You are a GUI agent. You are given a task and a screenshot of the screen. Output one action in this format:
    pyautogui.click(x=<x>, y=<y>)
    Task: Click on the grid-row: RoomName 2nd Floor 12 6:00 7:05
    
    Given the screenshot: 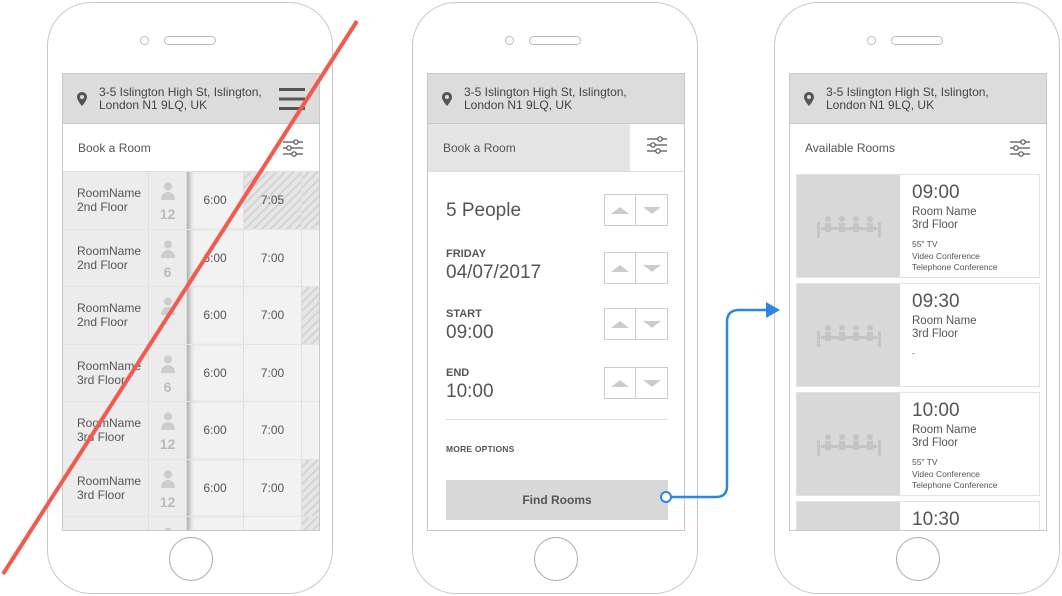 What is the action you would take?
    pyautogui.click(x=191, y=201)
    